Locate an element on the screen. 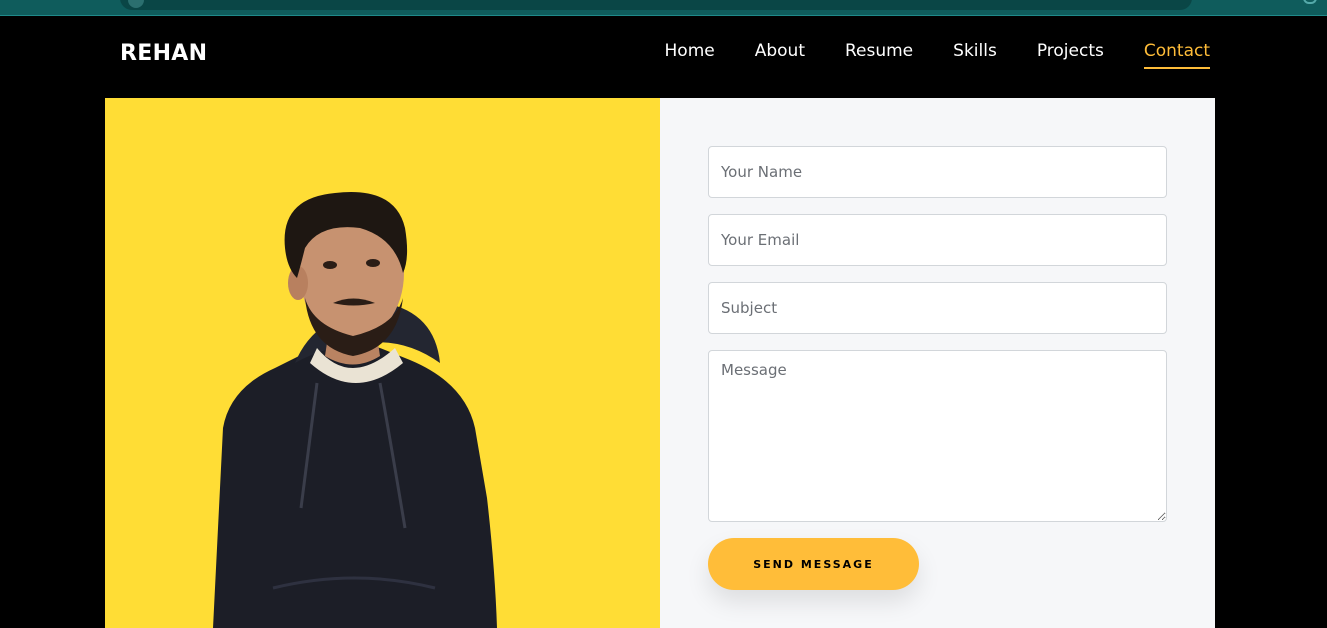 This screenshot has height=628, width=1327. nav-about: About is located at coordinates (780, 55).